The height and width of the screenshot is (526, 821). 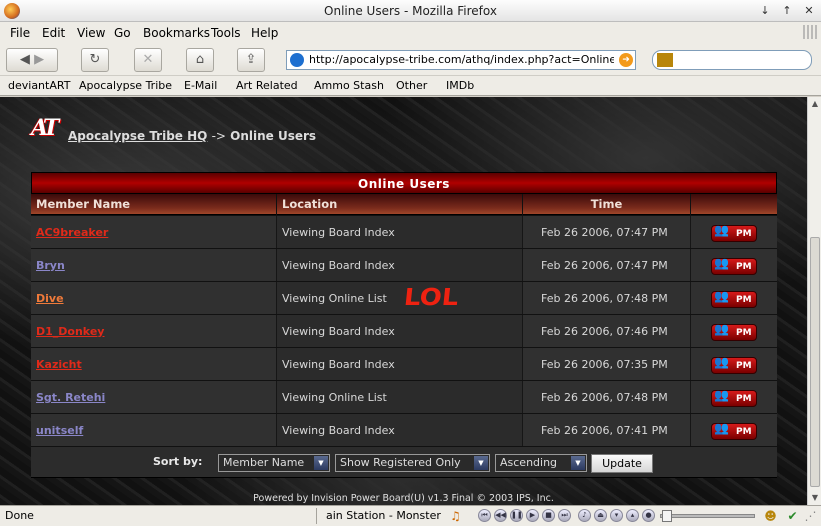 I want to click on menu-go: Go, so click(x=122, y=33).